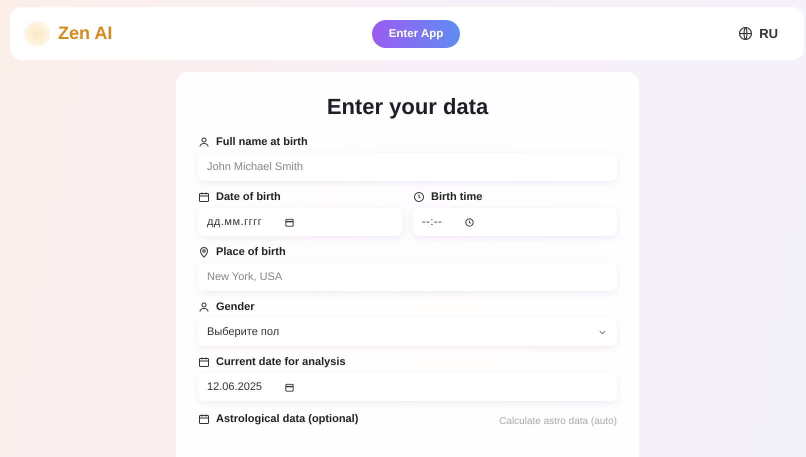 This screenshot has width=806, height=457. What do you see at coordinates (235, 307) in the screenshot?
I see `field-label: Gender` at bounding box center [235, 307].